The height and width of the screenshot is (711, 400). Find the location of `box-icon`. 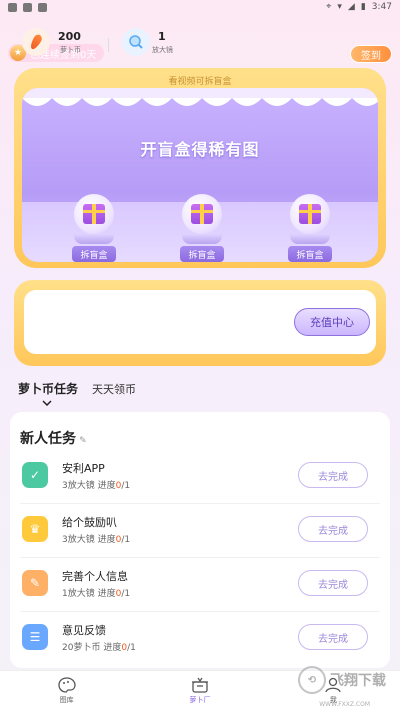

box-icon is located at coordinates (199, 685).